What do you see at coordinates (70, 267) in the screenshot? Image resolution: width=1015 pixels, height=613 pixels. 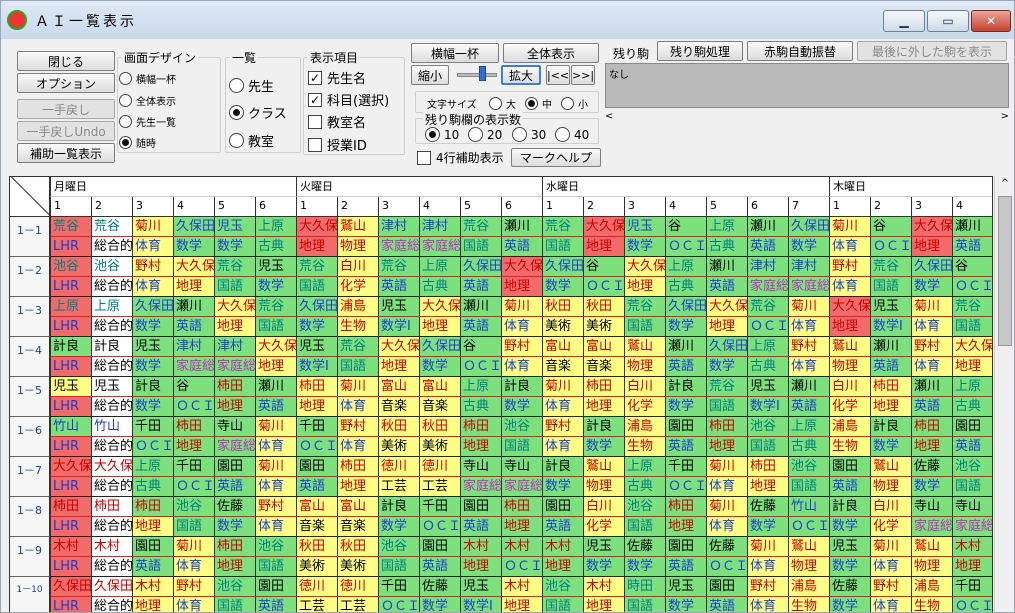 I see `lesson-teacher-cell: 池谷` at bounding box center [70, 267].